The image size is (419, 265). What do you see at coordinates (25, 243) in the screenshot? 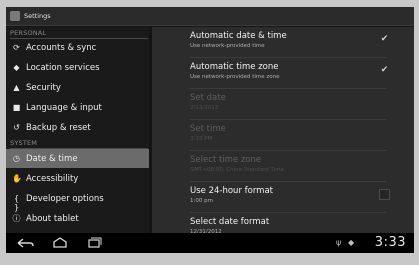
I see `back-icon` at bounding box center [25, 243].